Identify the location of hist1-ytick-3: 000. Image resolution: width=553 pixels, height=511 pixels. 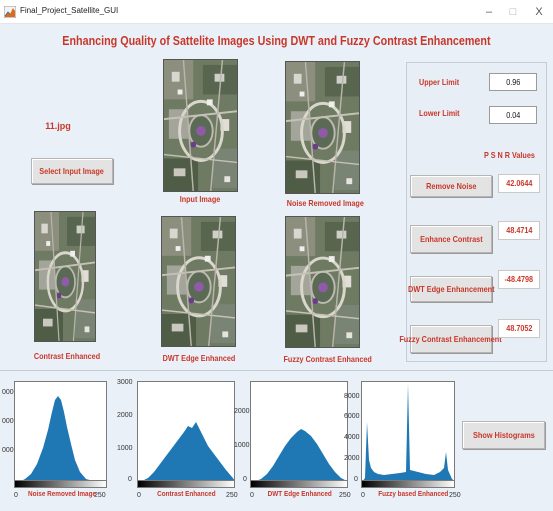
(8, 450).